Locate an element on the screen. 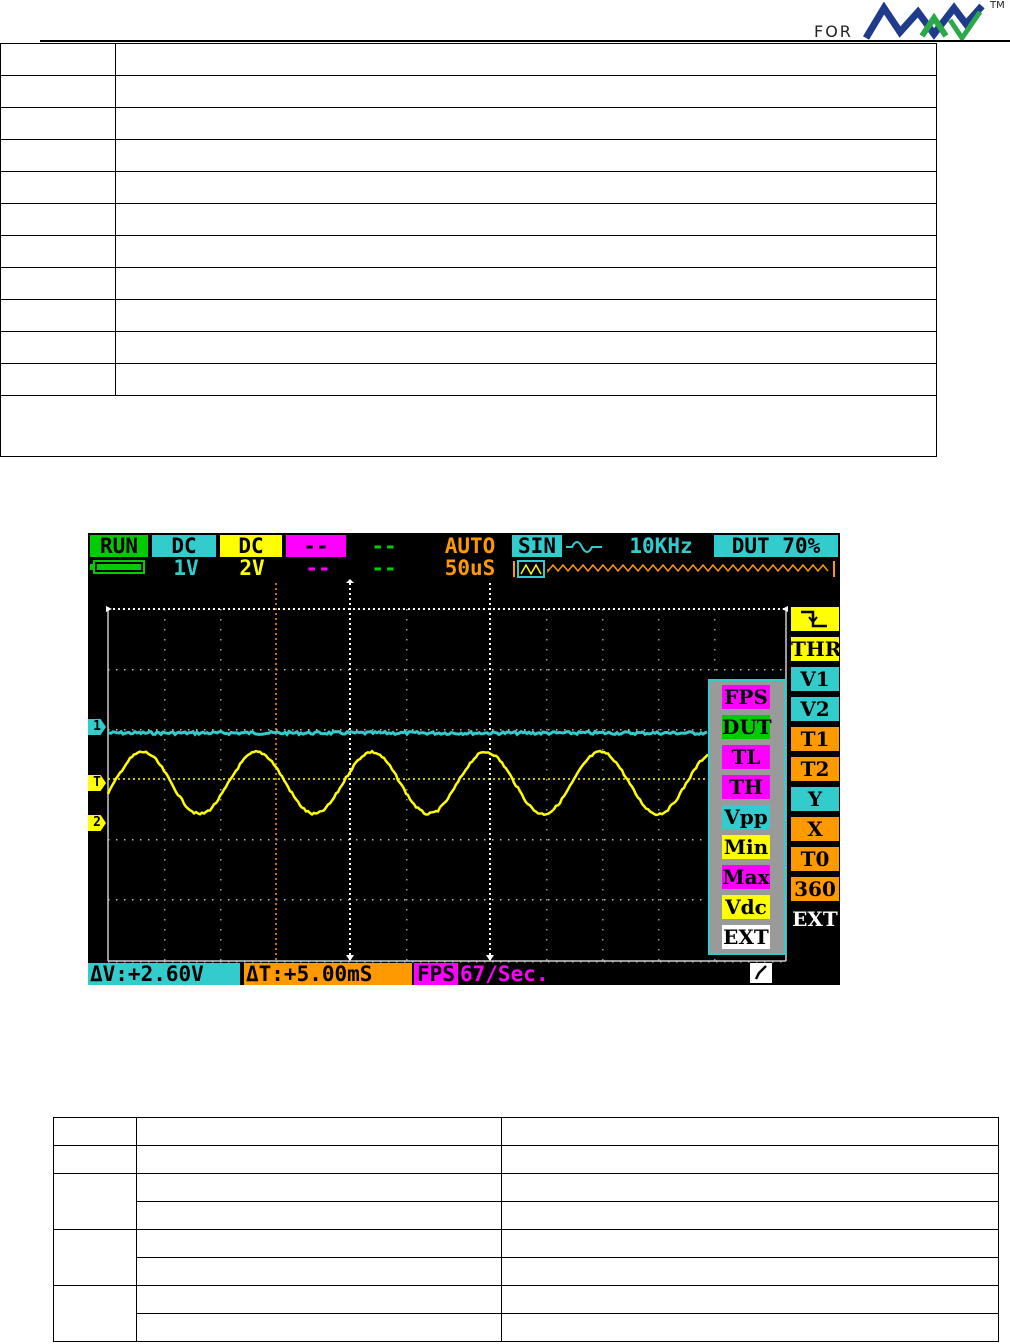 This screenshot has height=1344, width=1010. measure-menu: FPS DUT TL TH Vpp Min Max Vdc EXT is located at coordinates (747, 817).